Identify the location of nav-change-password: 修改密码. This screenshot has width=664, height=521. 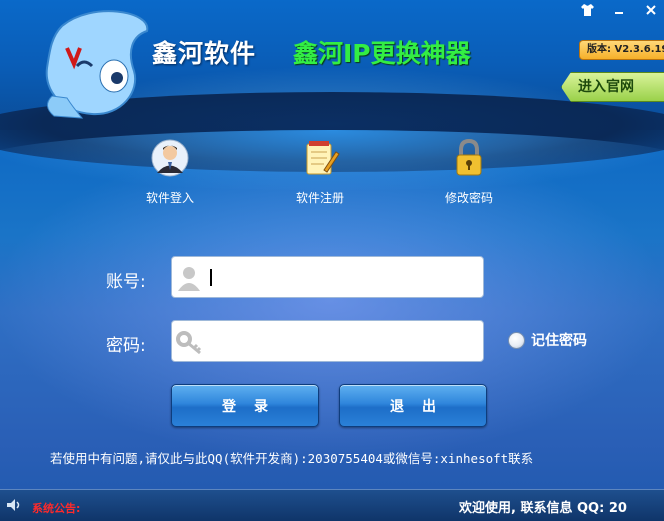
(469, 172).